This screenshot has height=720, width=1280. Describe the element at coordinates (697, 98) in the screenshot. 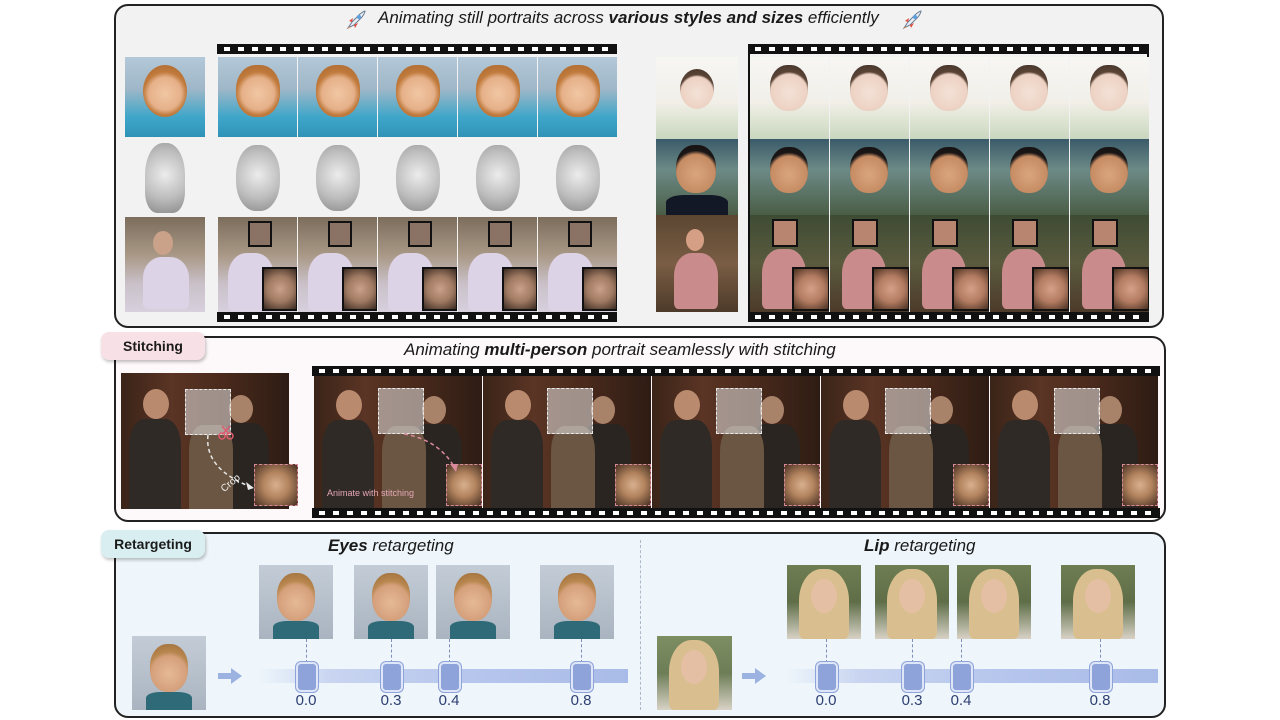

I see `source-anime-girl` at that location.